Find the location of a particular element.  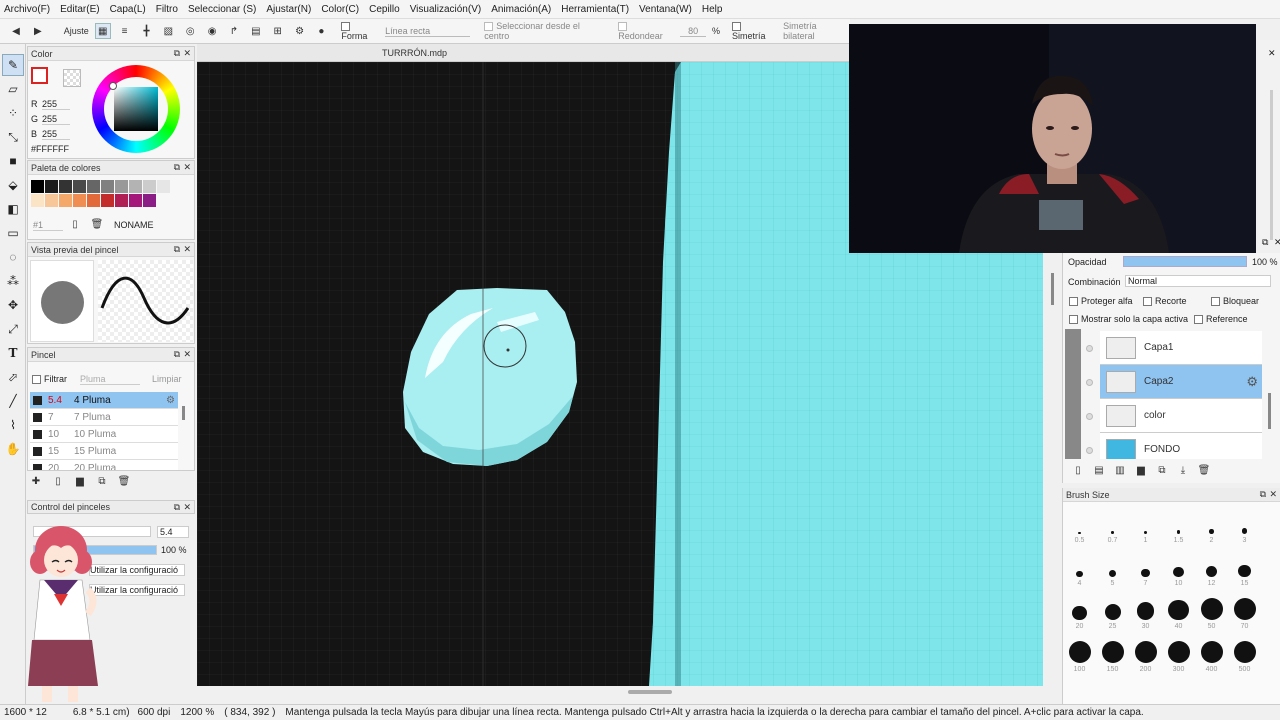

snap-perspective-icon: ▤ is located at coordinates (256, 31).